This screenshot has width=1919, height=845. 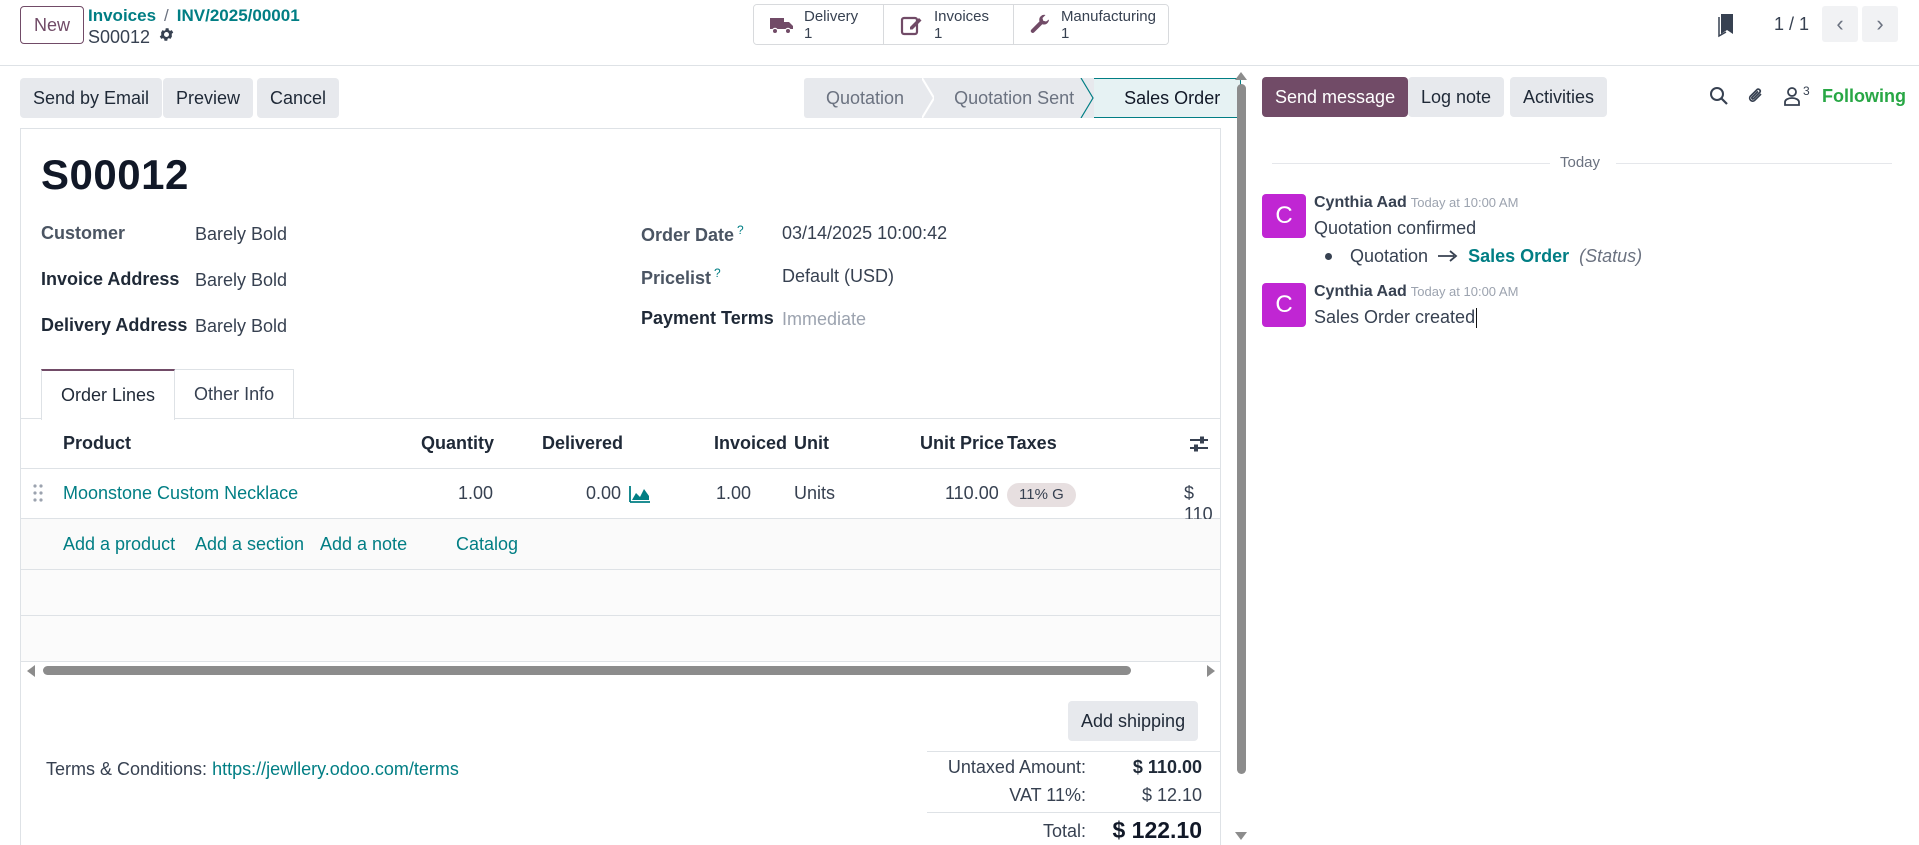 I want to click on delivery-smart-button: Delivery 1, so click(x=819, y=24).